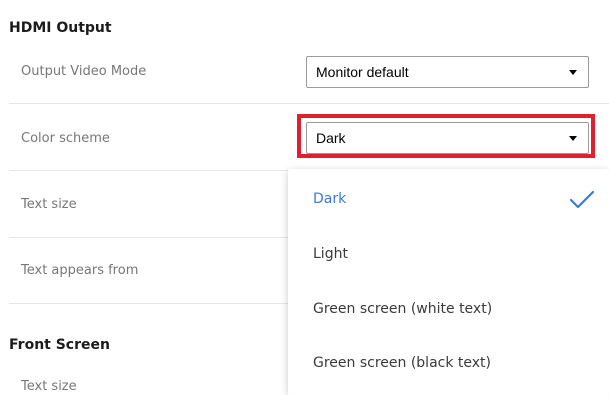 This screenshot has width=609, height=395. I want to click on output-video-mode-select: Monitor default, so click(447, 72).